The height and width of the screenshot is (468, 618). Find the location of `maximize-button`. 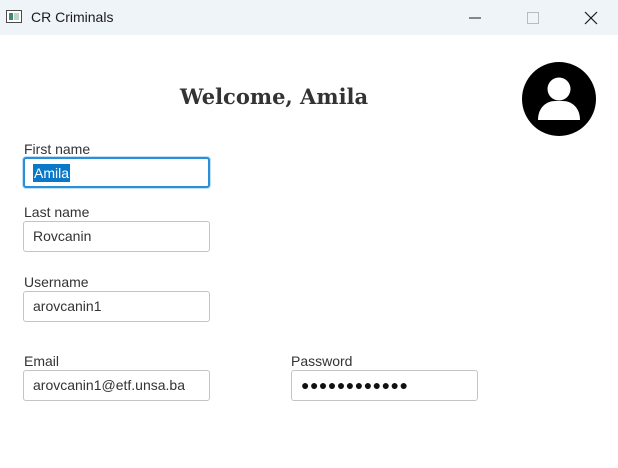

maximize-button is located at coordinates (533, 17).